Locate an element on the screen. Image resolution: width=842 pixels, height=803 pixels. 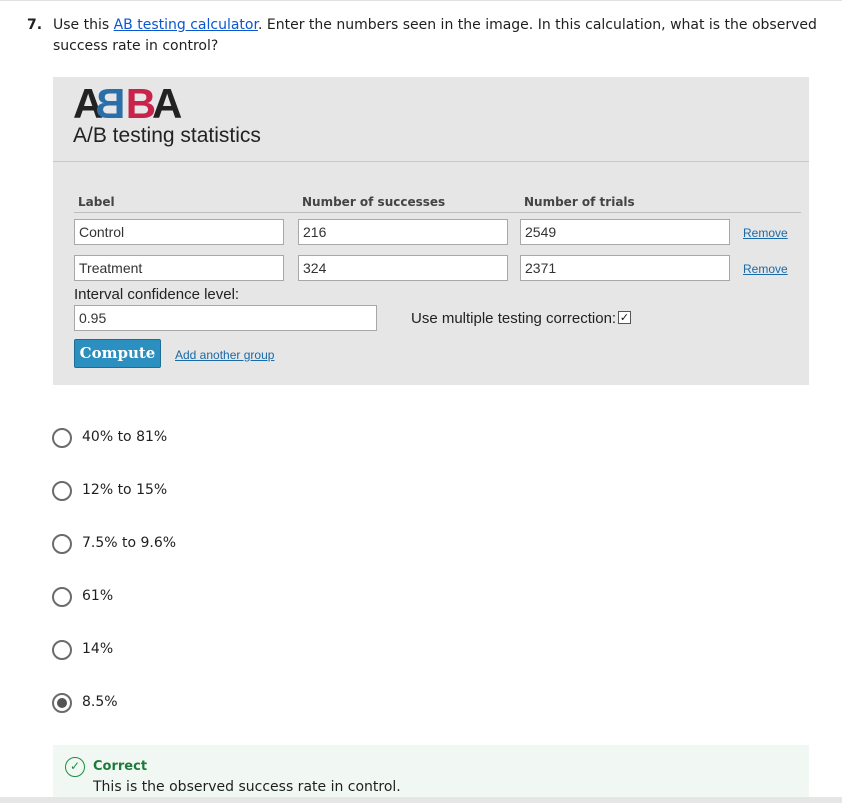
answer-option-label: 40% to 81% is located at coordinates (125, 437).